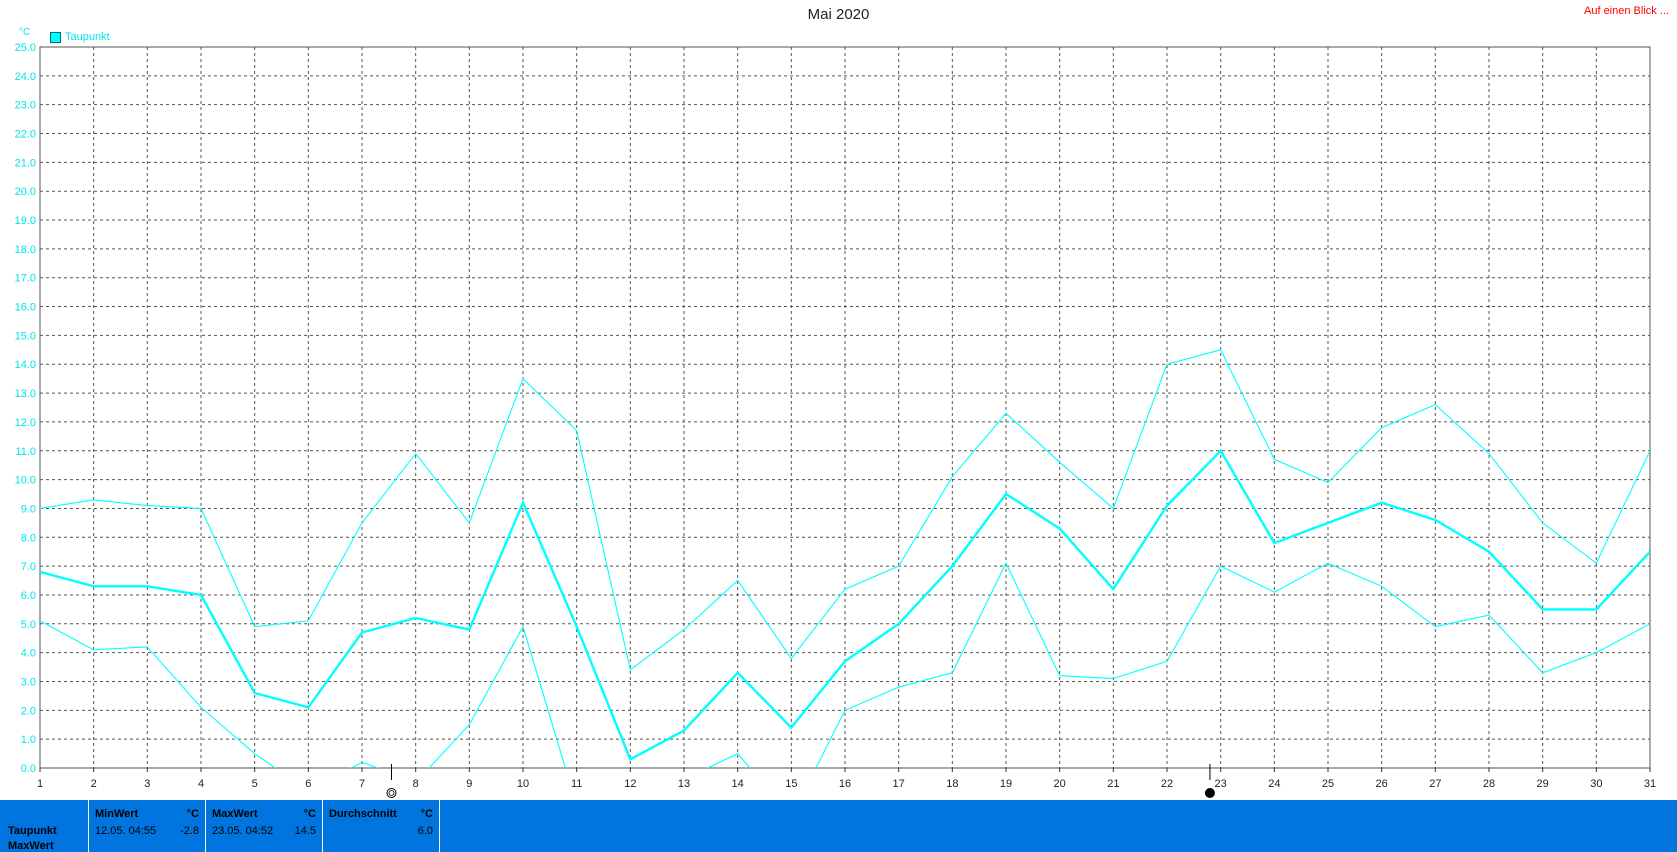 The height and width of the screenshot is (852, 1677). What do you see at coordinates (147, 784) in the screenshot?
I see `x-tick-label: 3` at bounding box center [147, 784].